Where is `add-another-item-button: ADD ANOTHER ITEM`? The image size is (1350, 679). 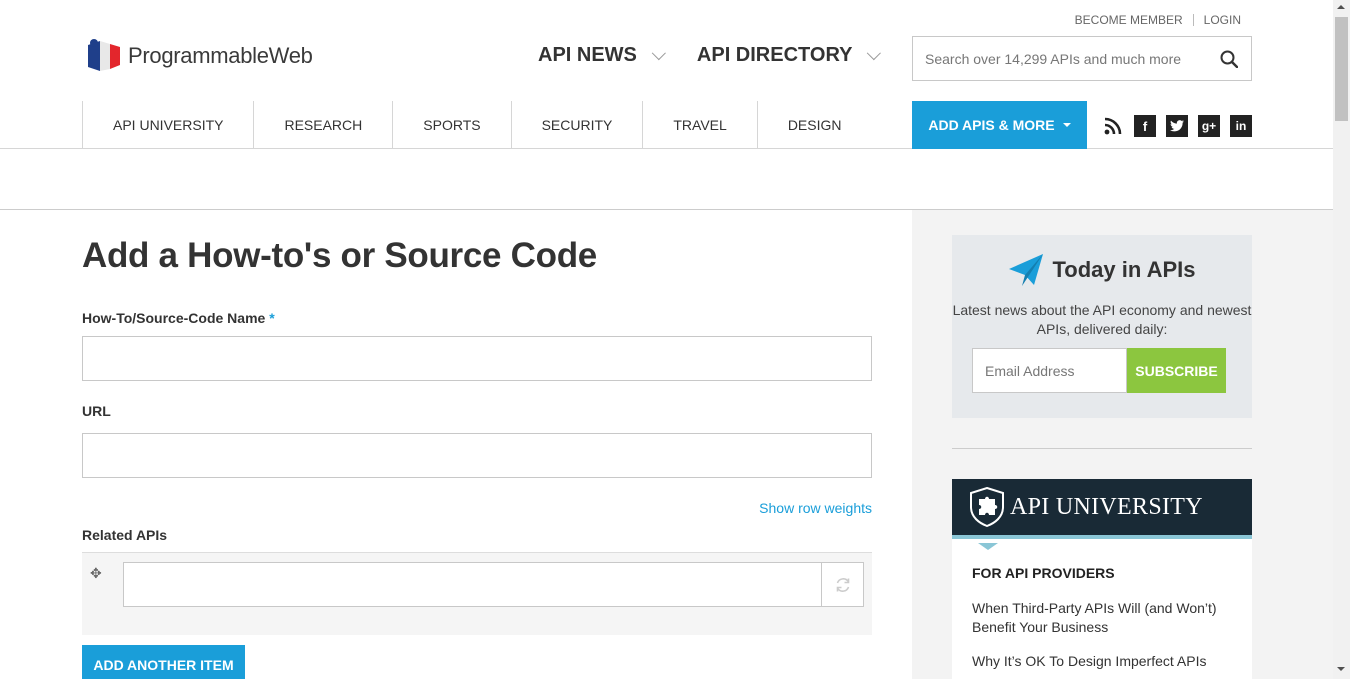 add-another-item-button: ADD ANOTHER ITEM is located at coordinates (163, 662).